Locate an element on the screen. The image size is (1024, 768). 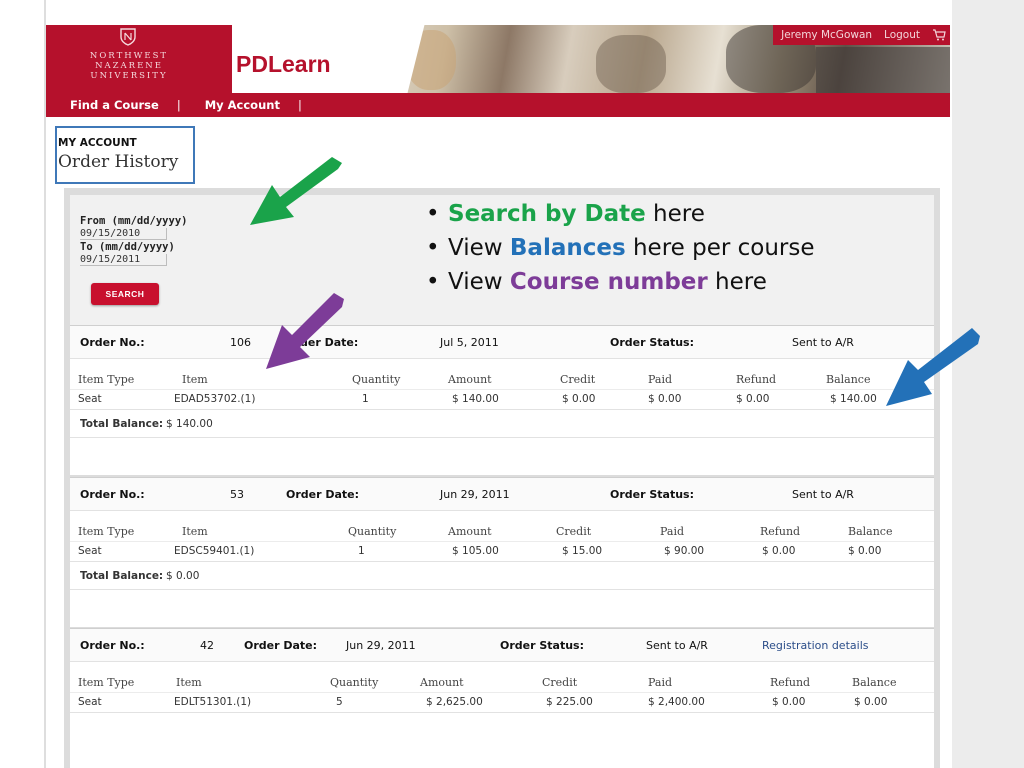
blue-arrow-icon is located at coordinates (933, 367).